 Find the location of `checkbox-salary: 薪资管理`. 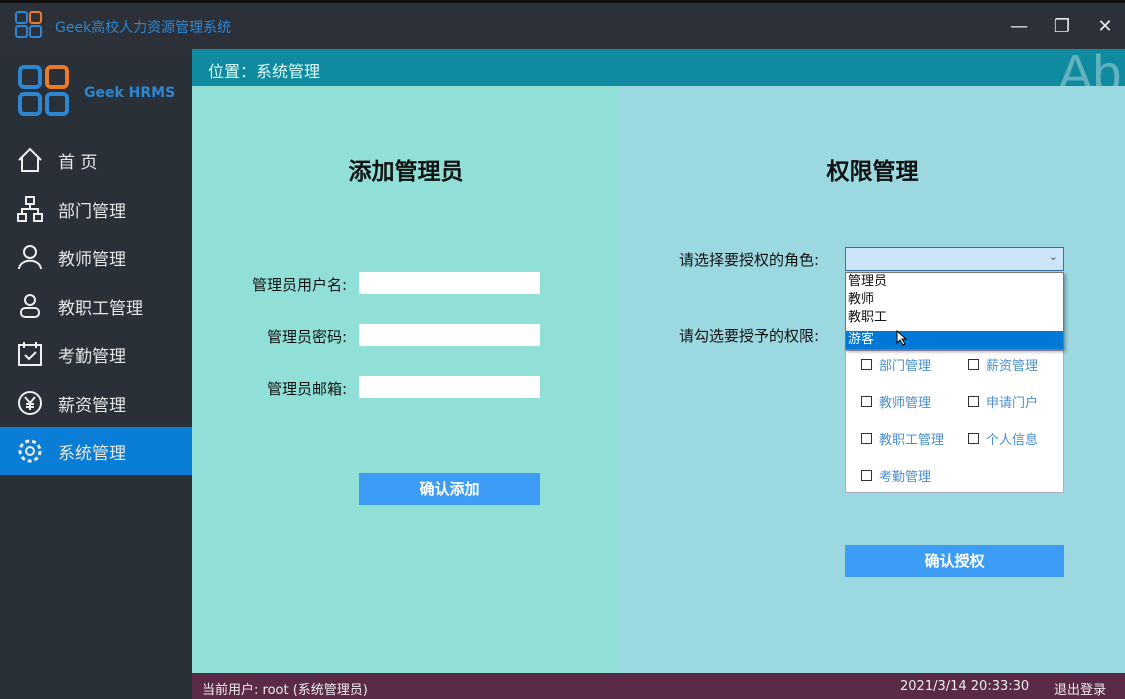

checkbox-salary: 薪资管理 is located at coordinates (1003, 364).